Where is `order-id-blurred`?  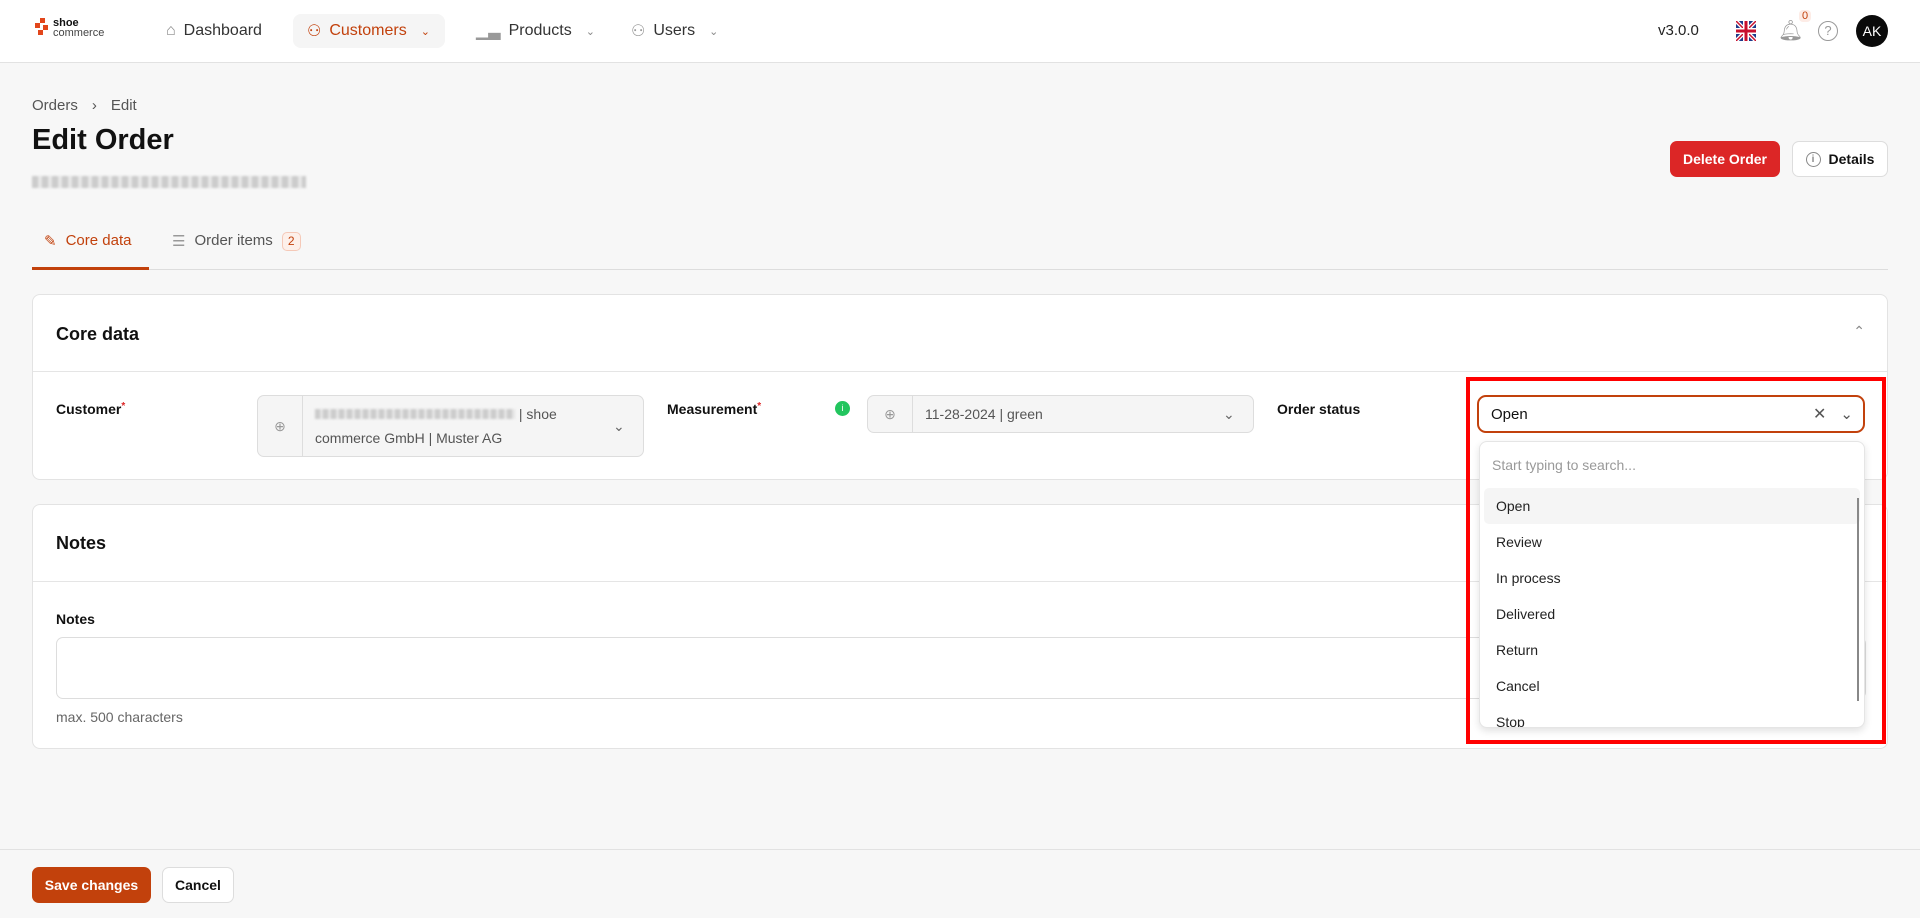 order-id-blurred is located at coordinates (169, 182).